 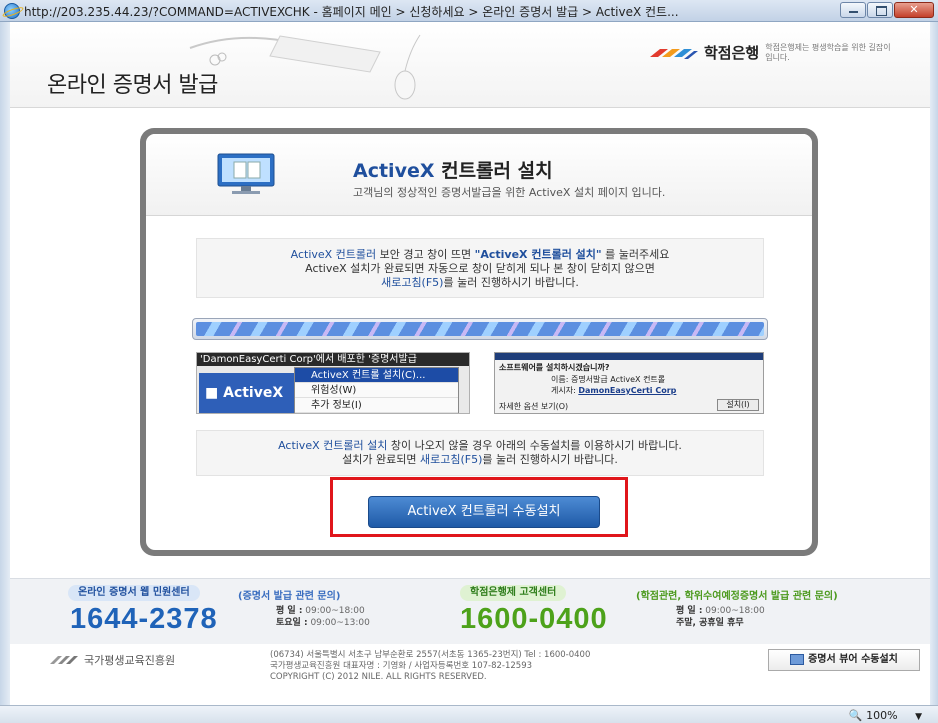 I want to click on viewer-install-button: 증명서 뷰어 수동설치, so click(x=844, y=660).